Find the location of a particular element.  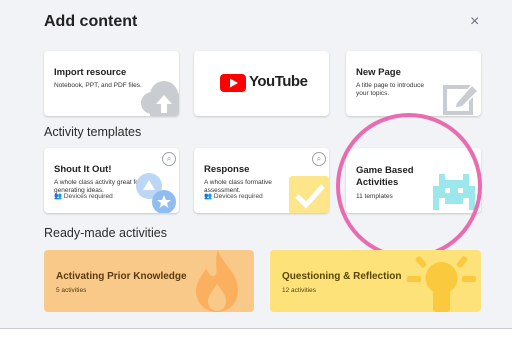

ready-made-heading: Ready-made activities is located at coordinates (105, 233).